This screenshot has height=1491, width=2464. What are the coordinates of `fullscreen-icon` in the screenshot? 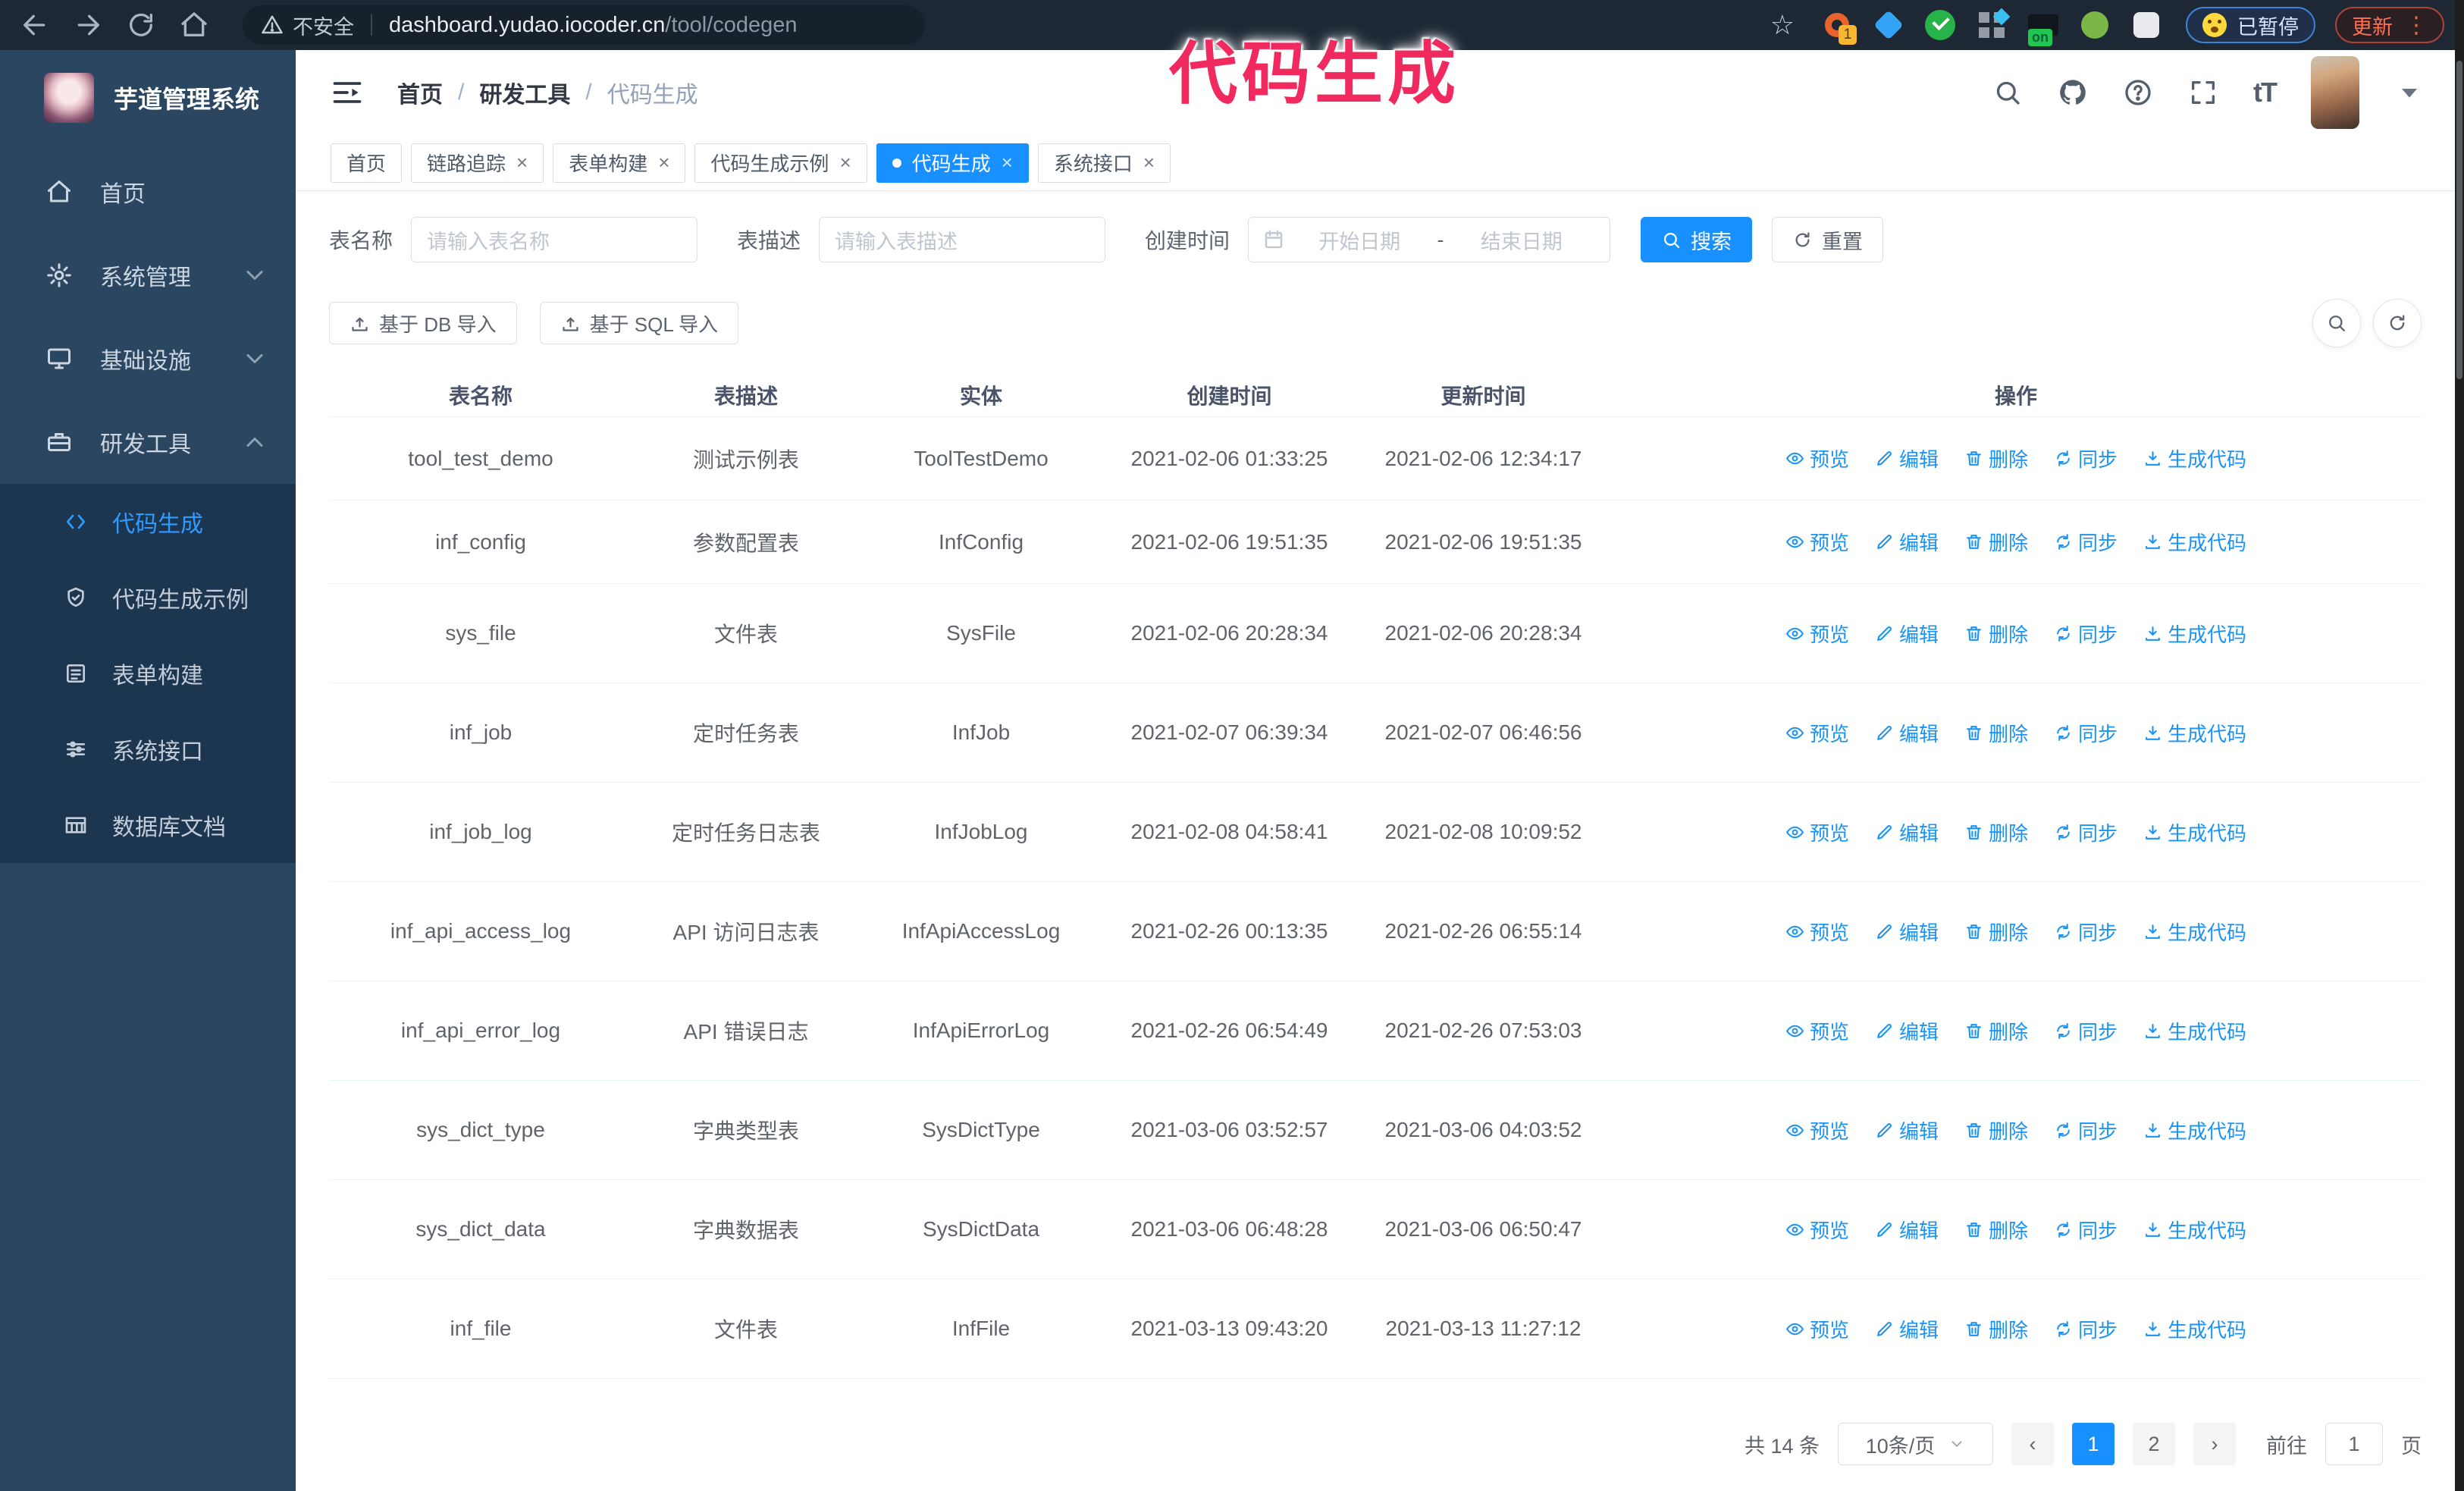 It's located at (2203, 92).